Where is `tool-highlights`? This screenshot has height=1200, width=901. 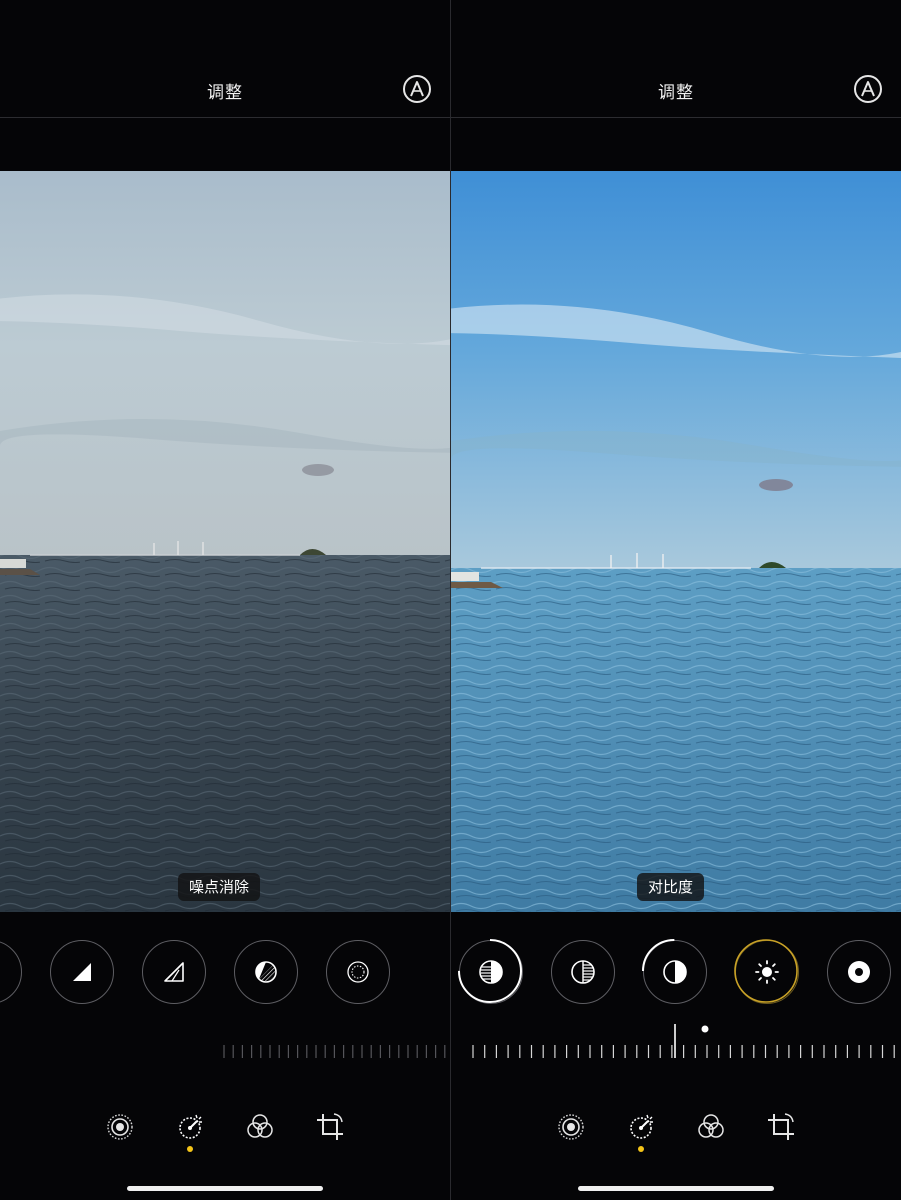
tool-highlights is located at coordinates (490, 971).